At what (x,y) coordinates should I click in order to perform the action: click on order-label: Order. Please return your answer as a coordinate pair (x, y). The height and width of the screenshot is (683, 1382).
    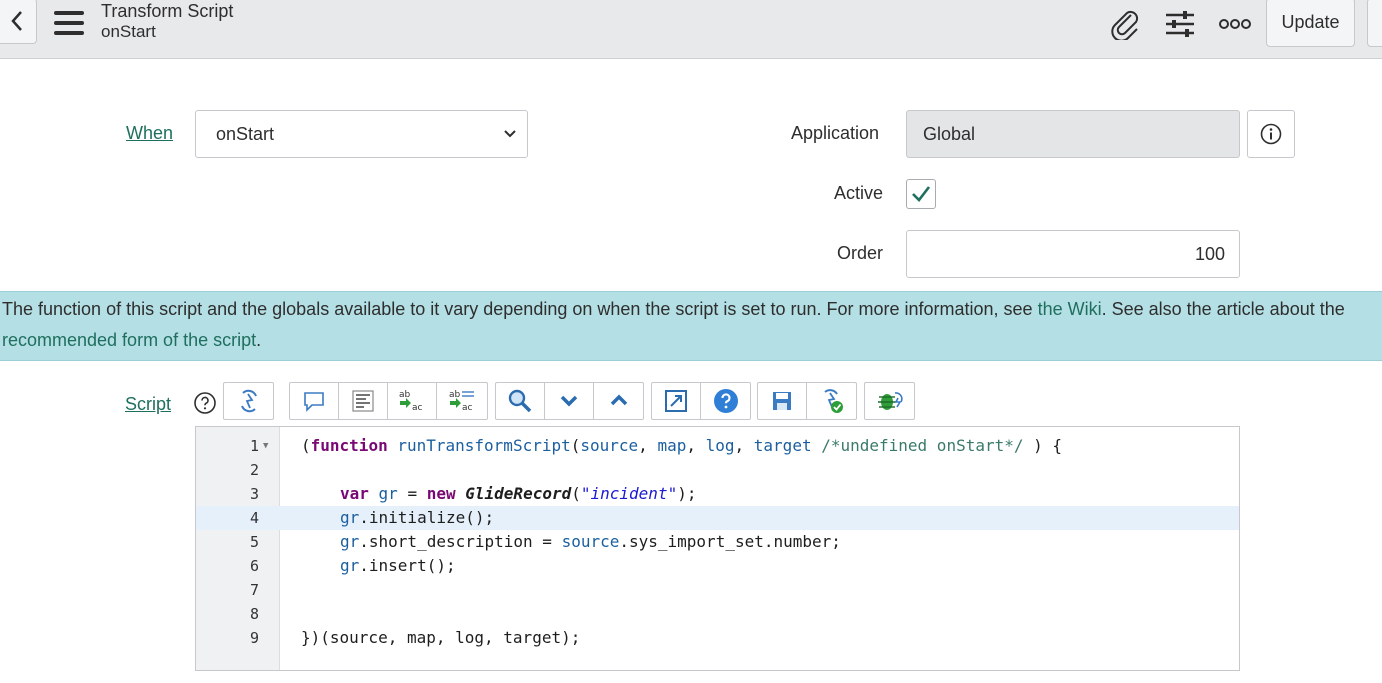
    Looking at the image, I should click on (860, 253).